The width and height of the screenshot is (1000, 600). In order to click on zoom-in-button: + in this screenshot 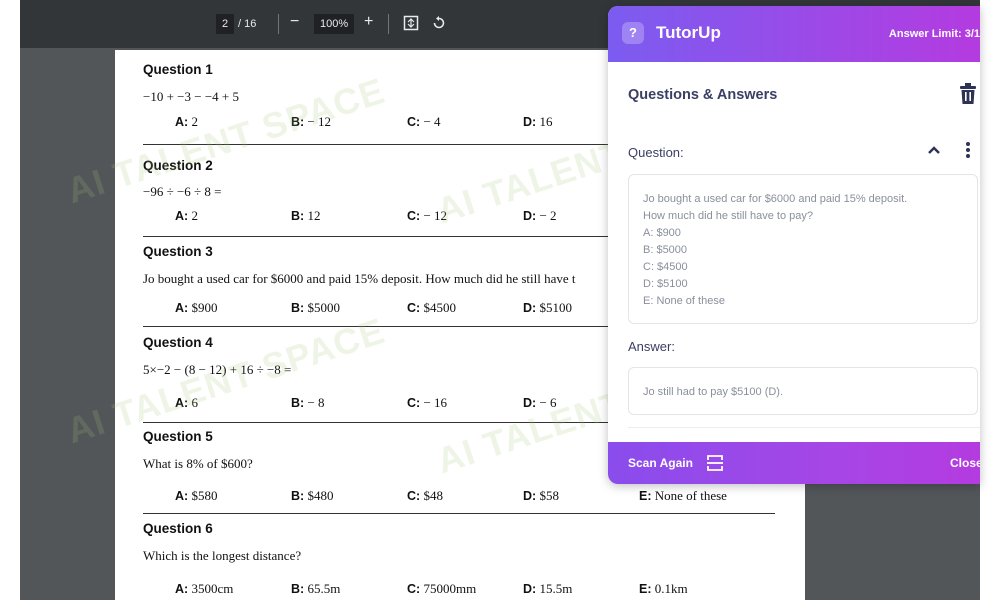, I will do `click(368, 22)`.